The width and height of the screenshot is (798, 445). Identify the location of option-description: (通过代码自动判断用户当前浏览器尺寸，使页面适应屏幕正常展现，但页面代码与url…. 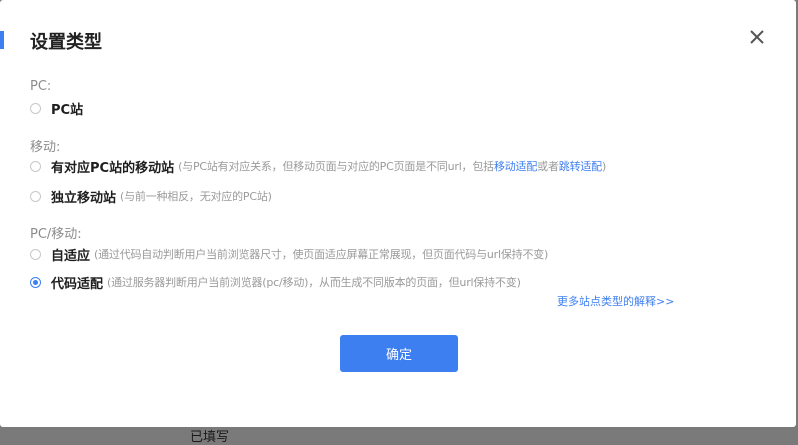
(321, 254).